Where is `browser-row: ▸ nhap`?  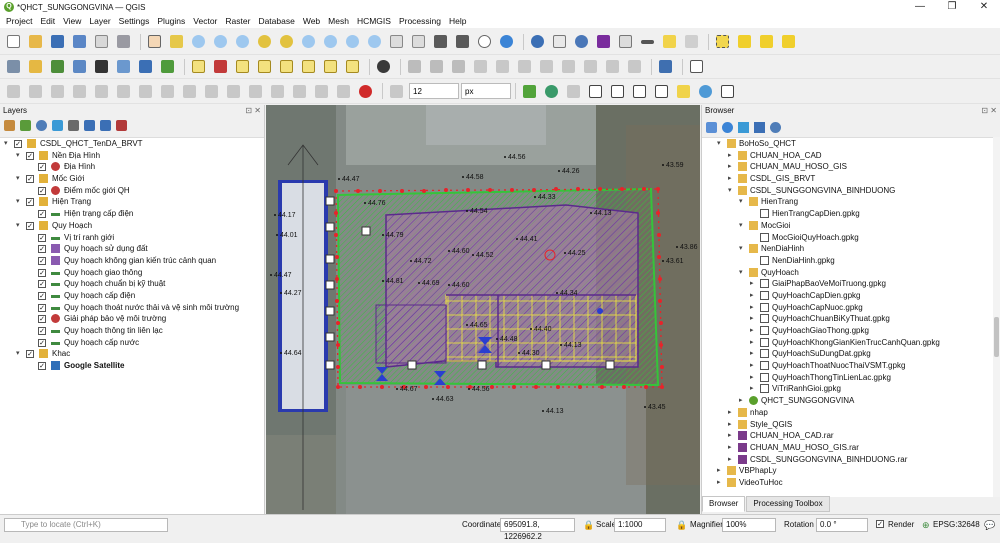
browser-row: ▸ nhap is located at coordinates (848, 413).